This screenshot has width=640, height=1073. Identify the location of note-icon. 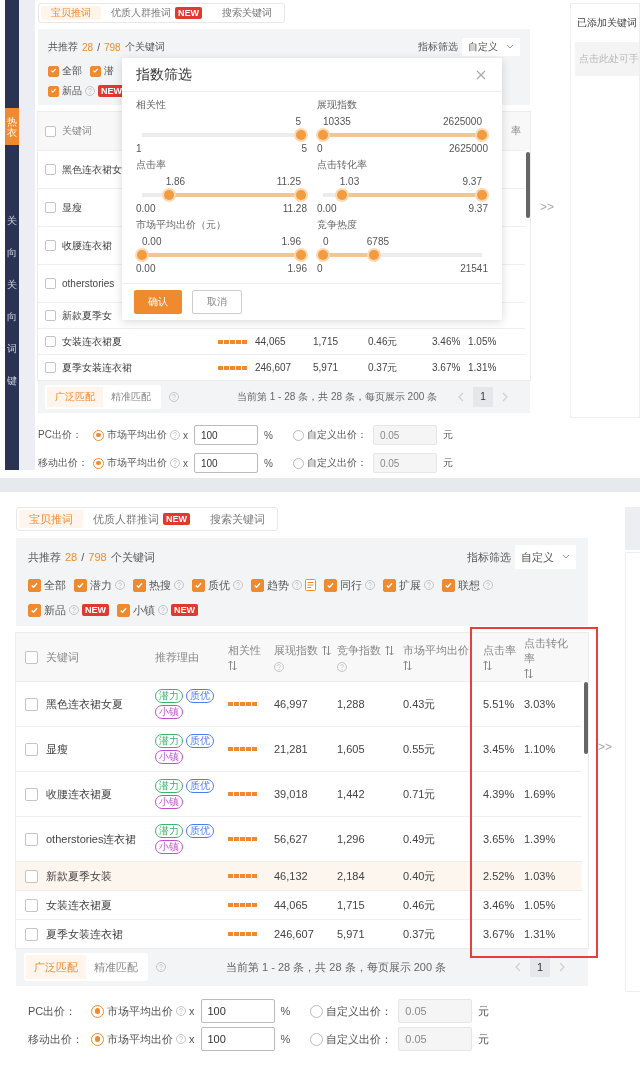
(310, 585).